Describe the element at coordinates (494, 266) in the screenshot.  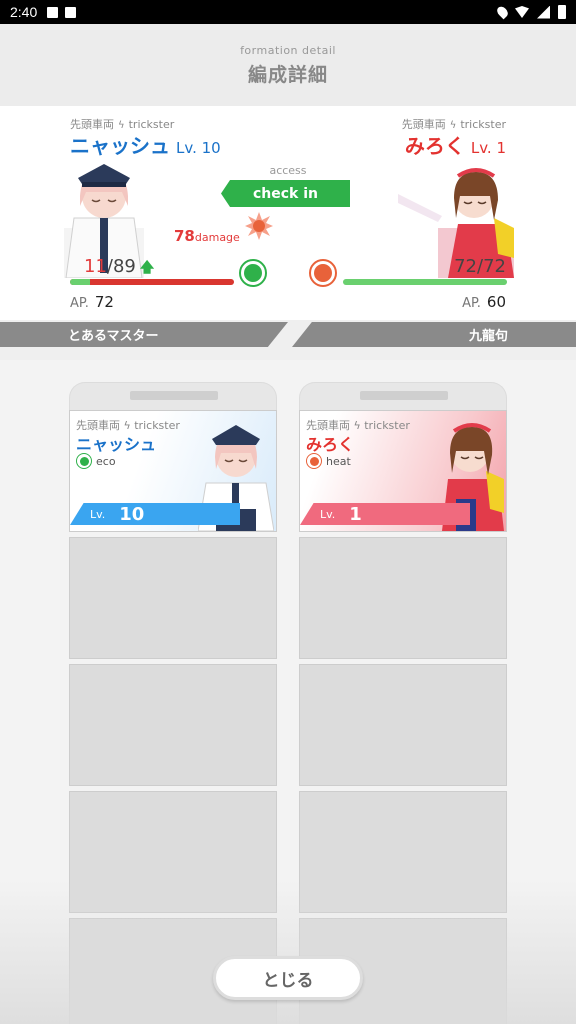
I see `right-hp-max: 72` at that location.